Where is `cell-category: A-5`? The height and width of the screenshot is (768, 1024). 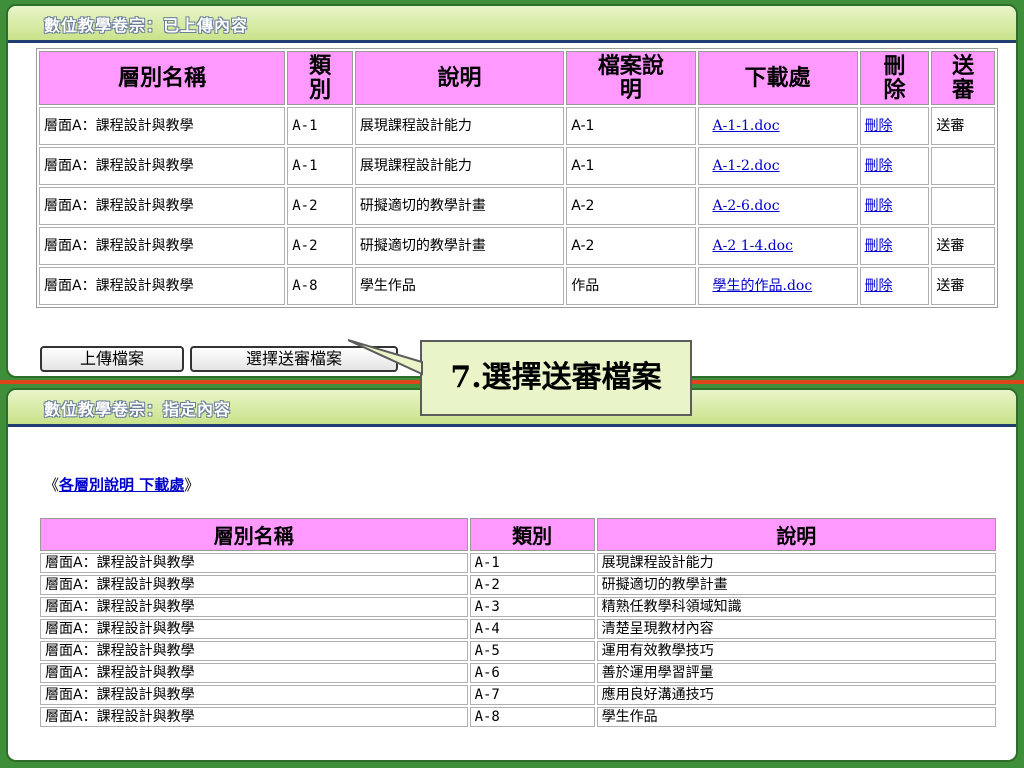
cell-category: A-5 is located at coordinates (532, 651).